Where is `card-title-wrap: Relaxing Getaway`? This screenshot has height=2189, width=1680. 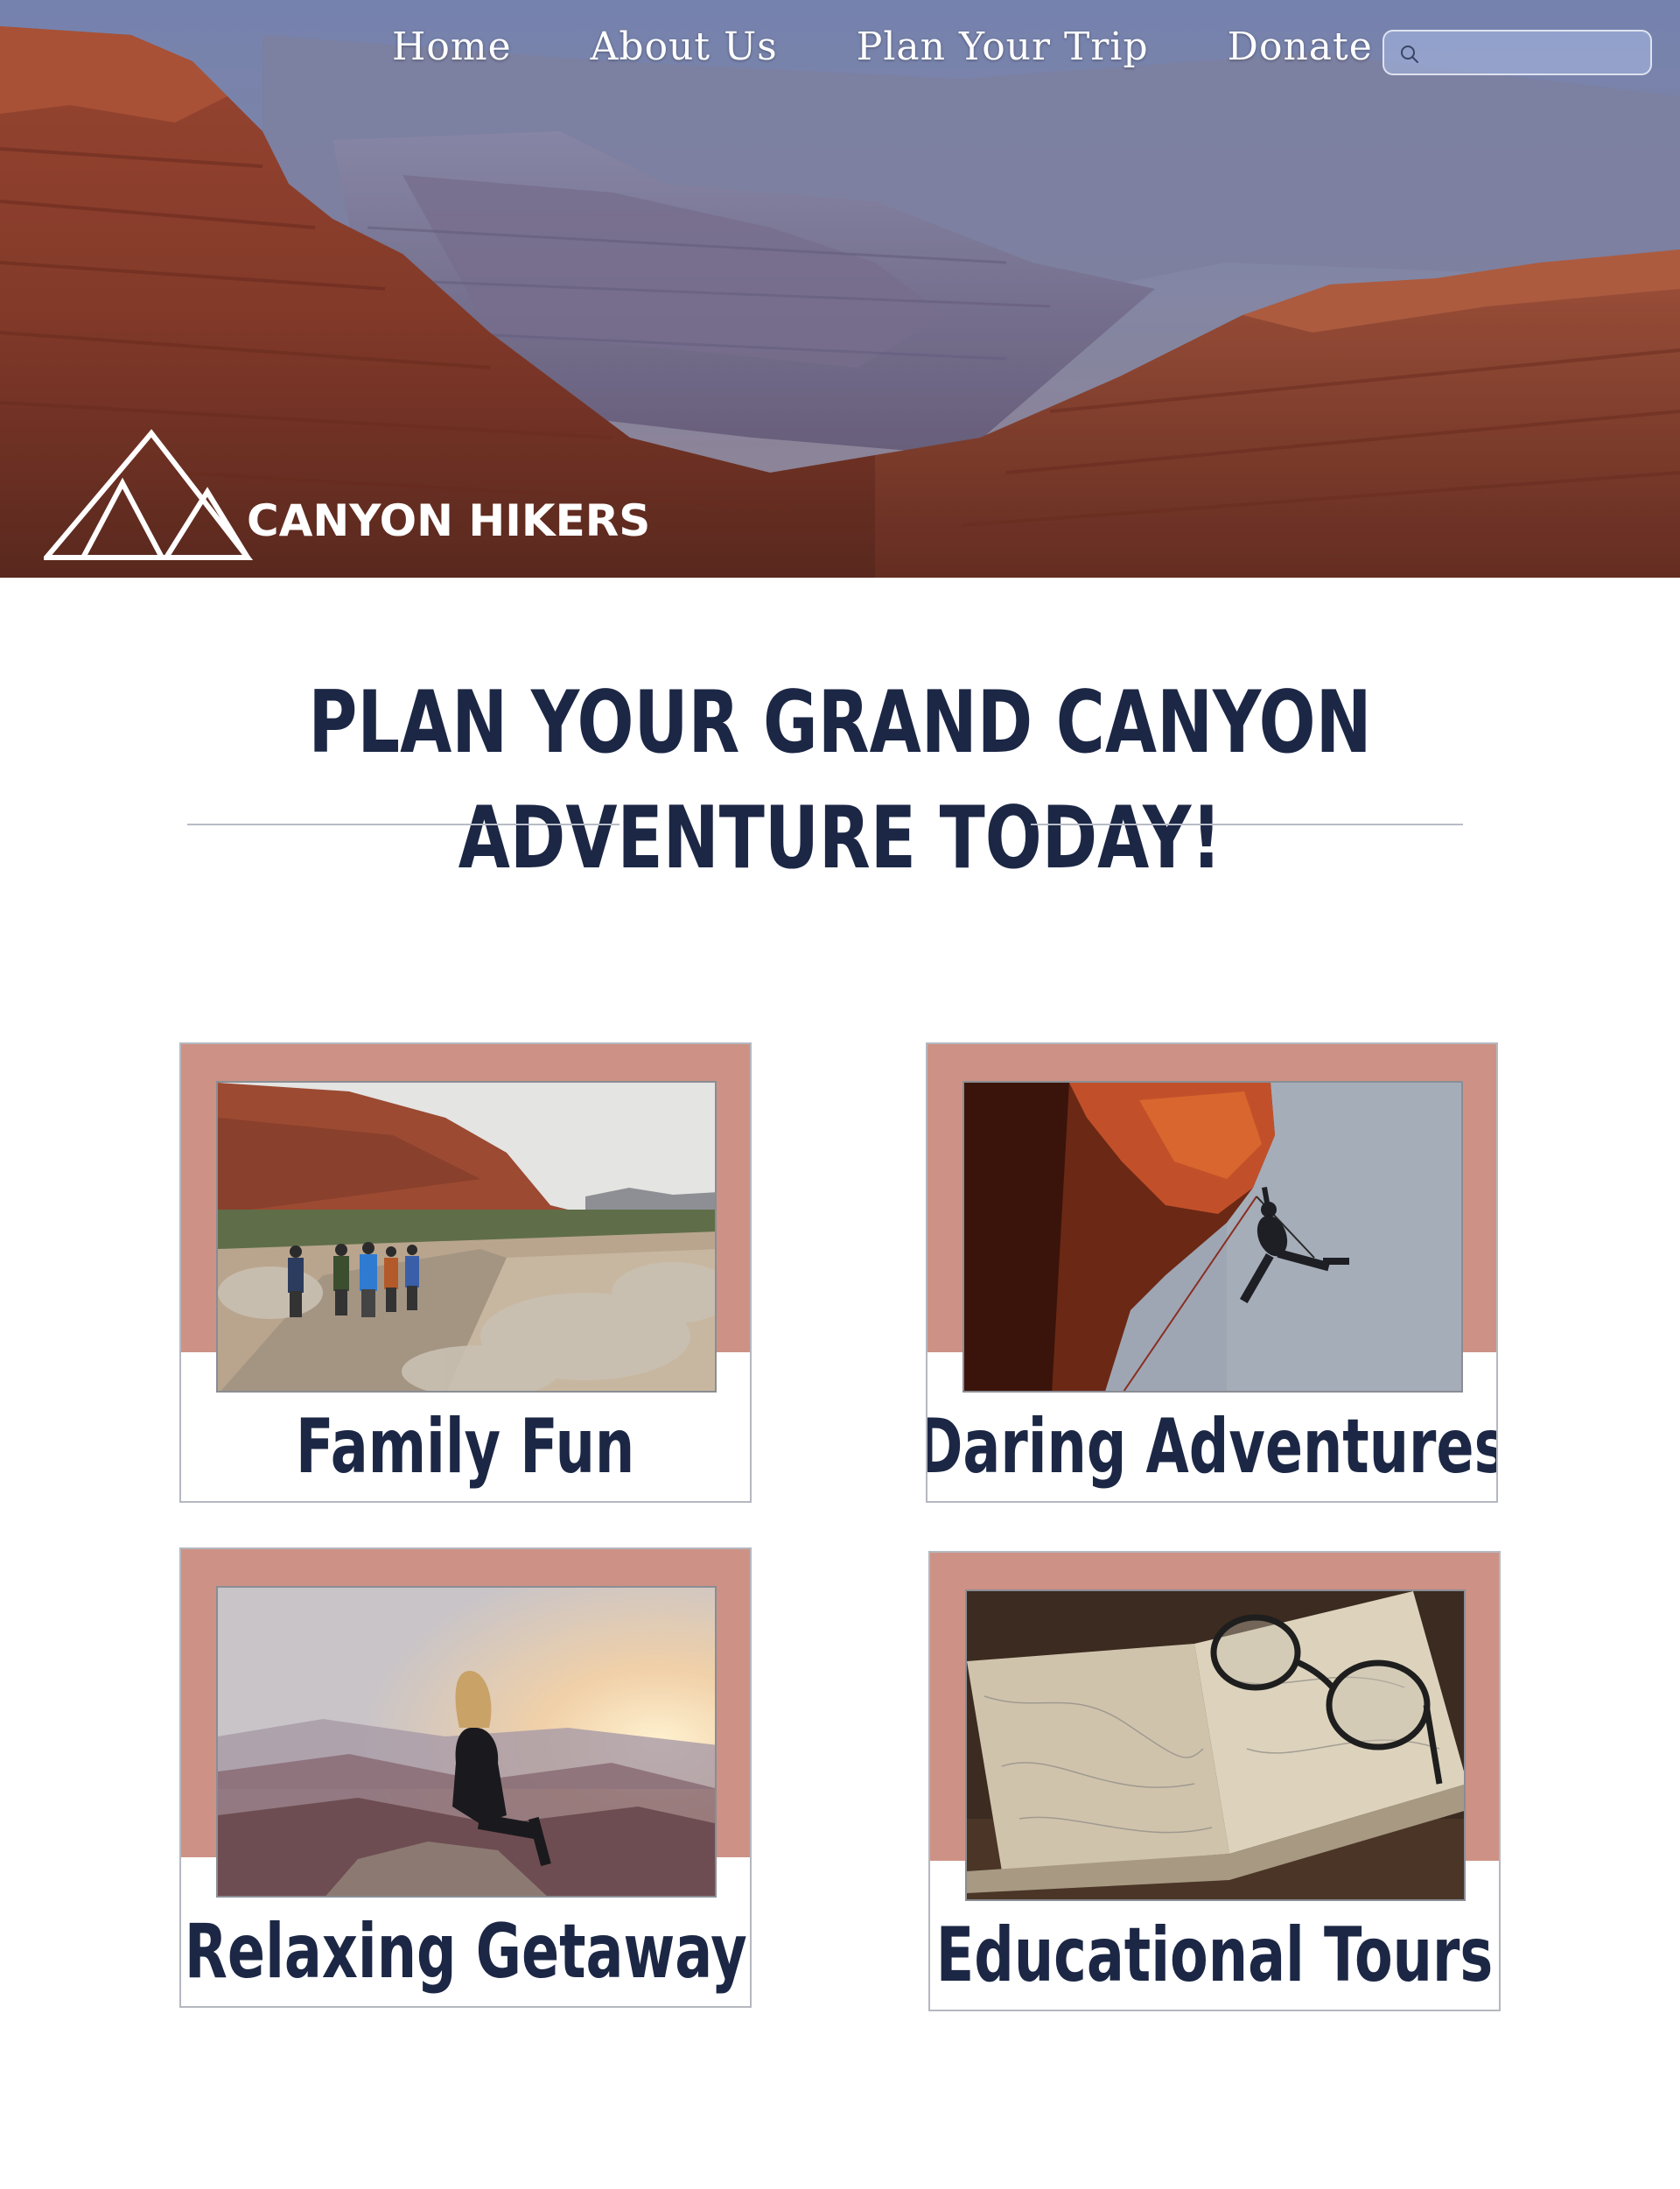
card-title-wrap: Relaxing Getaway is located at coordinates (465, 1952).